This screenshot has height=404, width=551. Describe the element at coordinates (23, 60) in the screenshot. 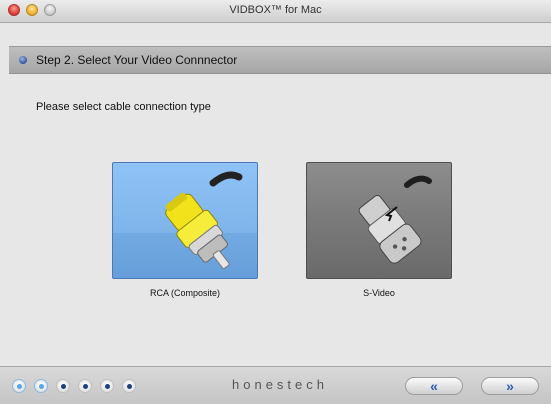

I see `step-bullet-icon` at that location.